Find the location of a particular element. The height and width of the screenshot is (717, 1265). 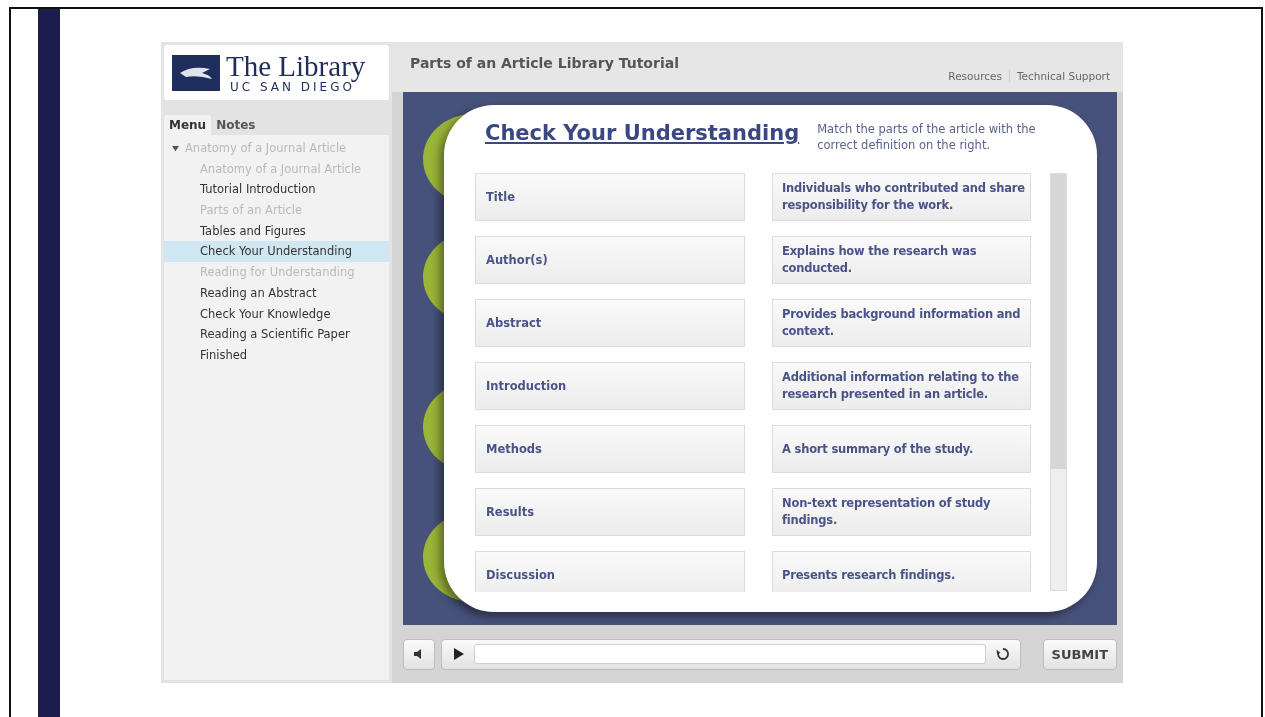

menu-item: Check Your Understanding is located at coordinates (276, 252).